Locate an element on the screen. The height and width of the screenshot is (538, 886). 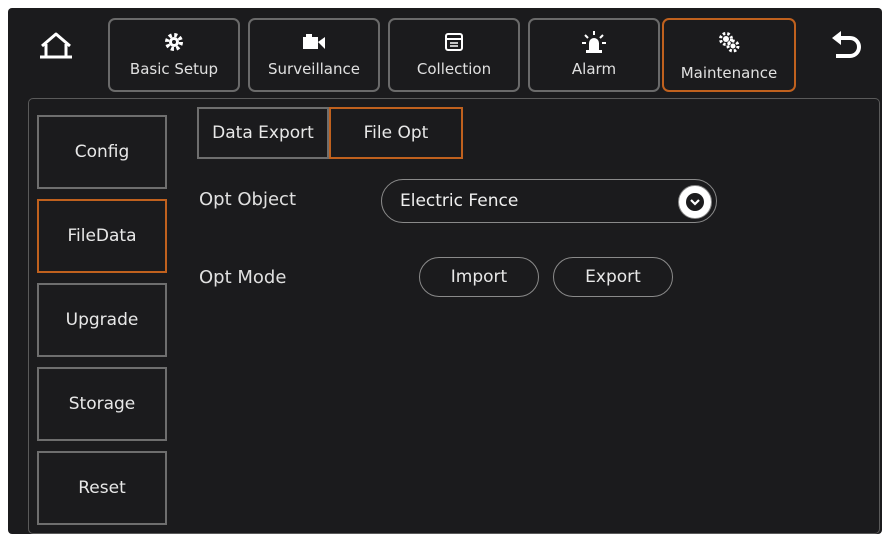
opt-object-value: Electric Fence is located at coordinates (459, 201).